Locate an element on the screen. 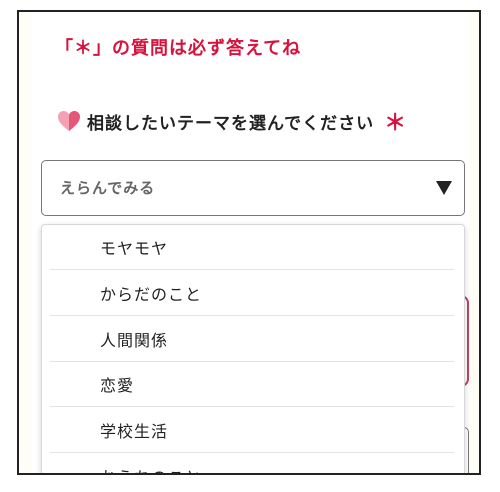  option-label: モヤモヤ is located at coordinates (134, 248).